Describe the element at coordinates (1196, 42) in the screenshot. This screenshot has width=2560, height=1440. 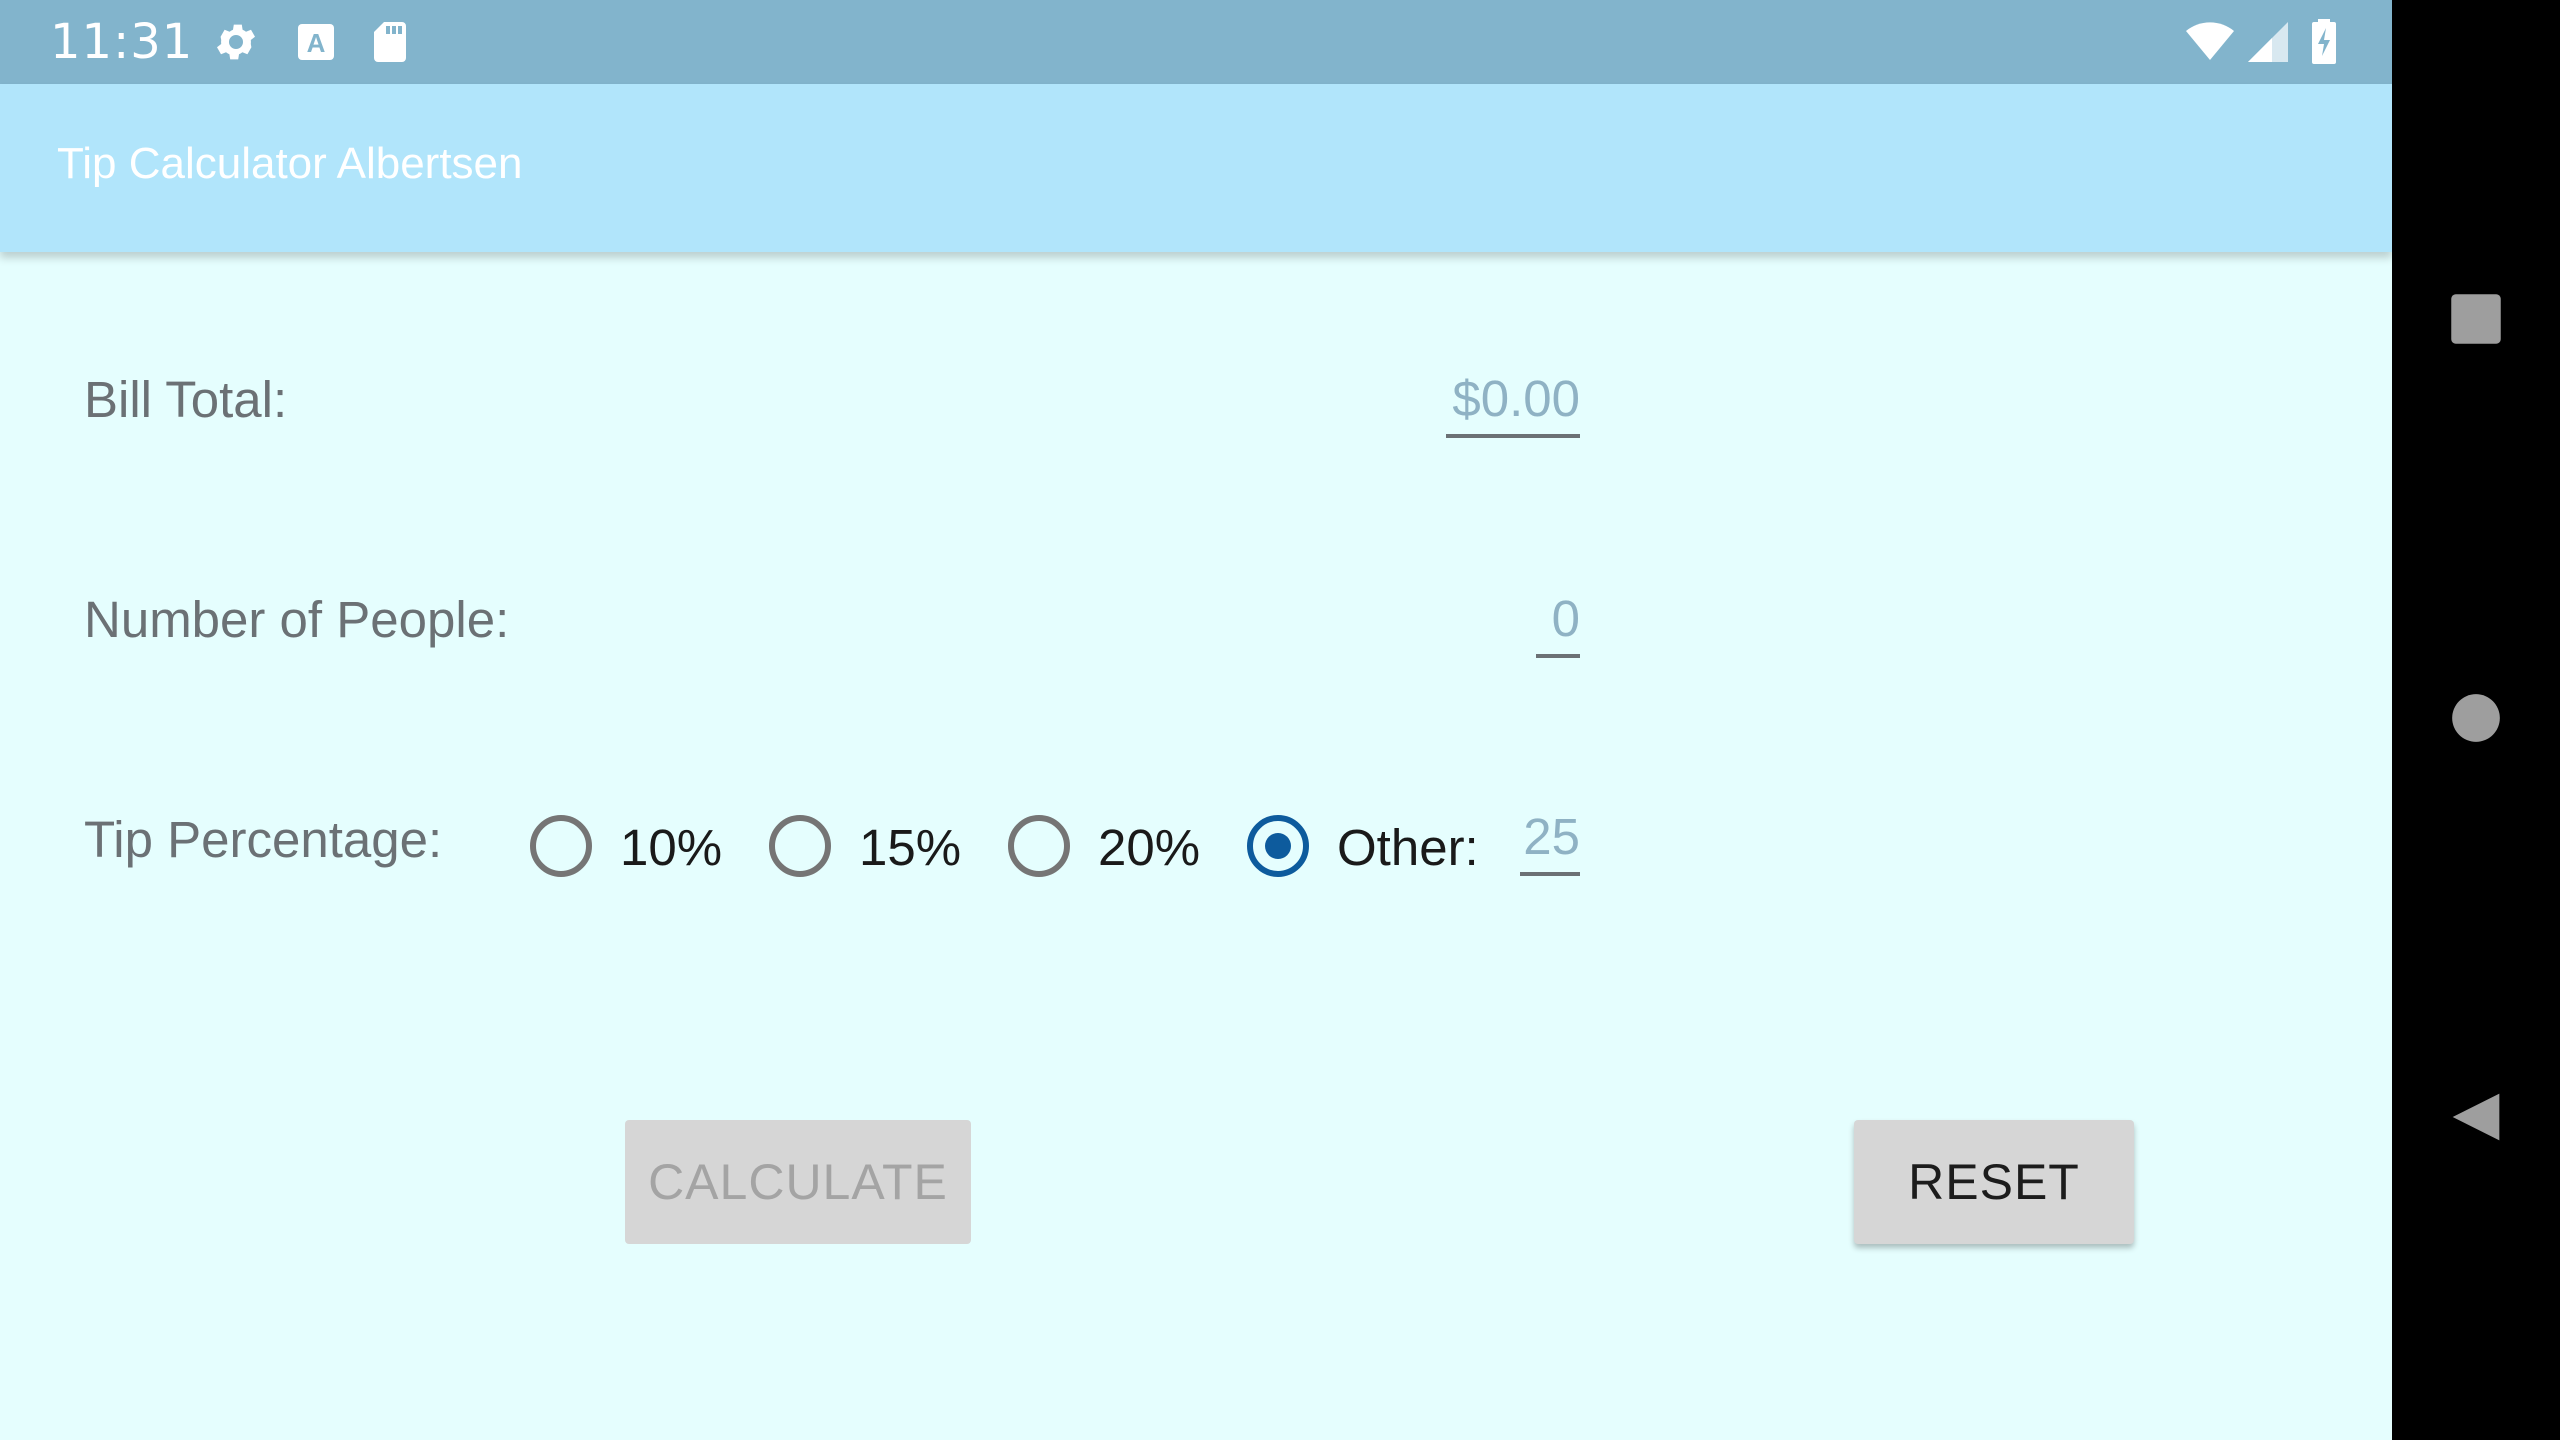
I see `status-bar: 11:31 A` at that location.